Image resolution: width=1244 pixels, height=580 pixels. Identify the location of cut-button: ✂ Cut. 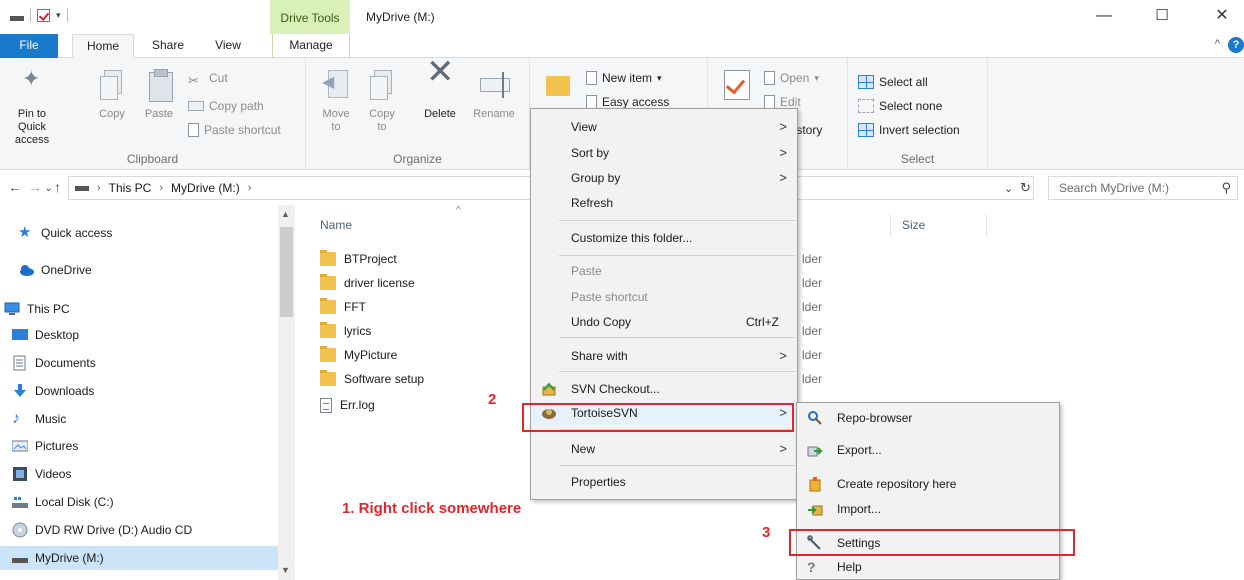
(208, 78).